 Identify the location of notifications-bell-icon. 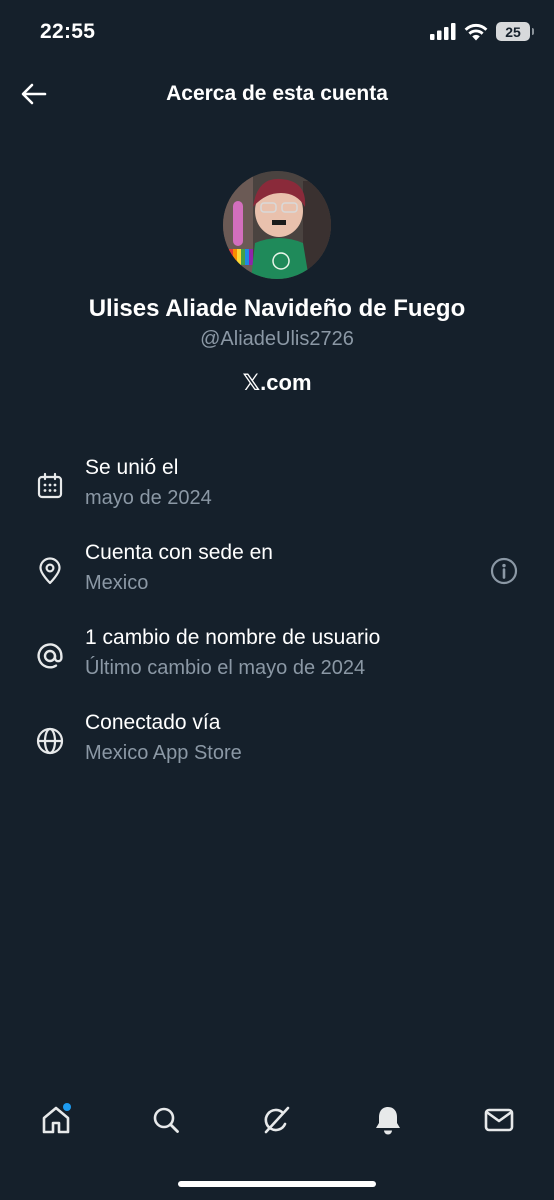
(388, 1121).